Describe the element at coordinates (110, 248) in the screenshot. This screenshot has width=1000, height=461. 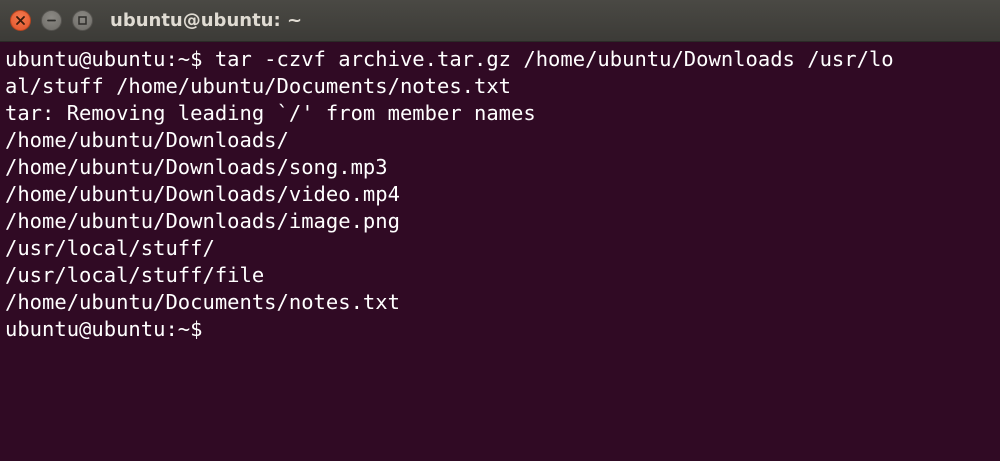
I see `terminal-line: /usr/local/stuff/` at that location.